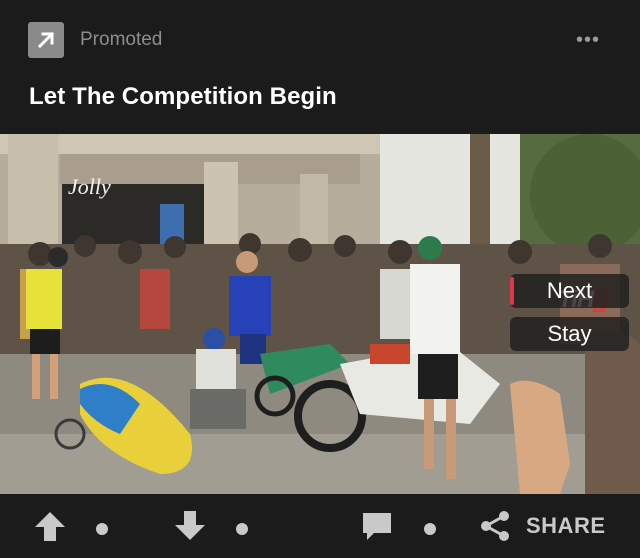 The height and width of the screenshot is (558, 640). Describe the element at coordinates (512, 291) in the screenshot. I see `next-accent-bar` at that location.